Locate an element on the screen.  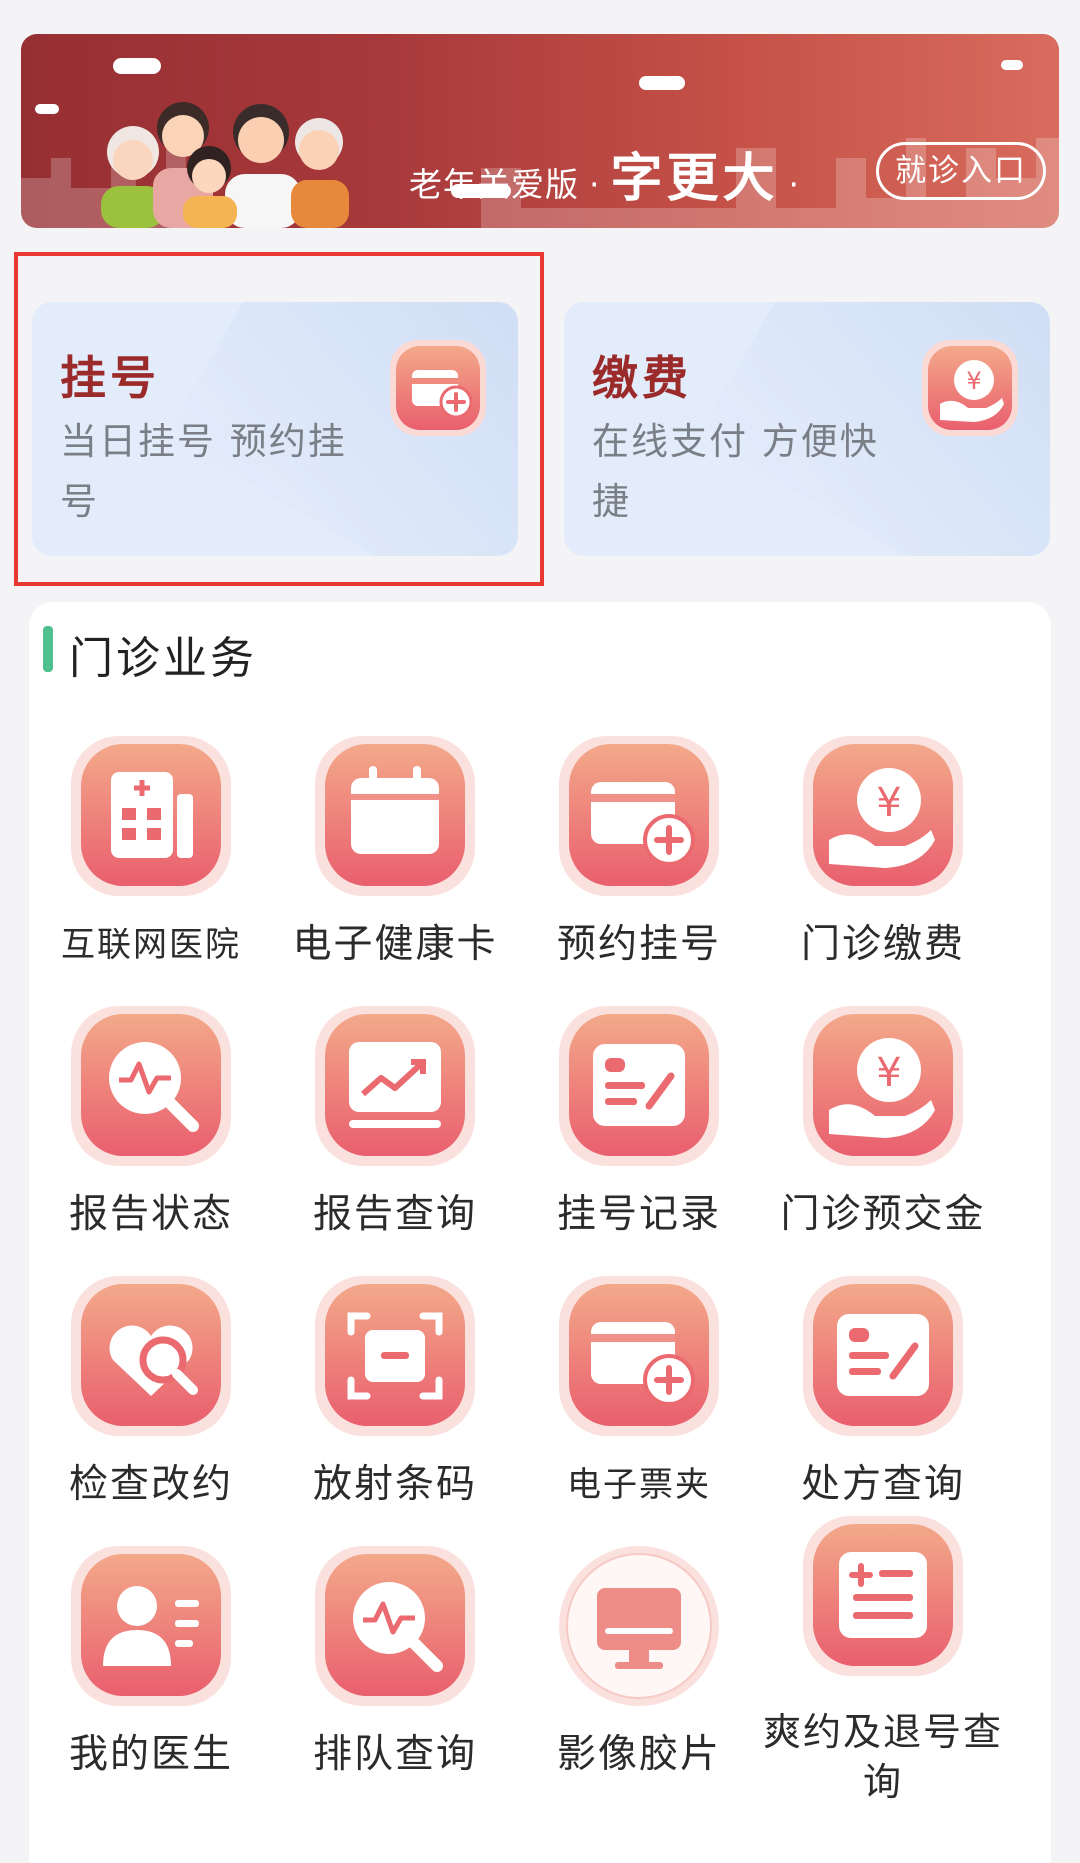
service-e-ticket-folder: 电子票夹 is located at coordinates (639, 1402).